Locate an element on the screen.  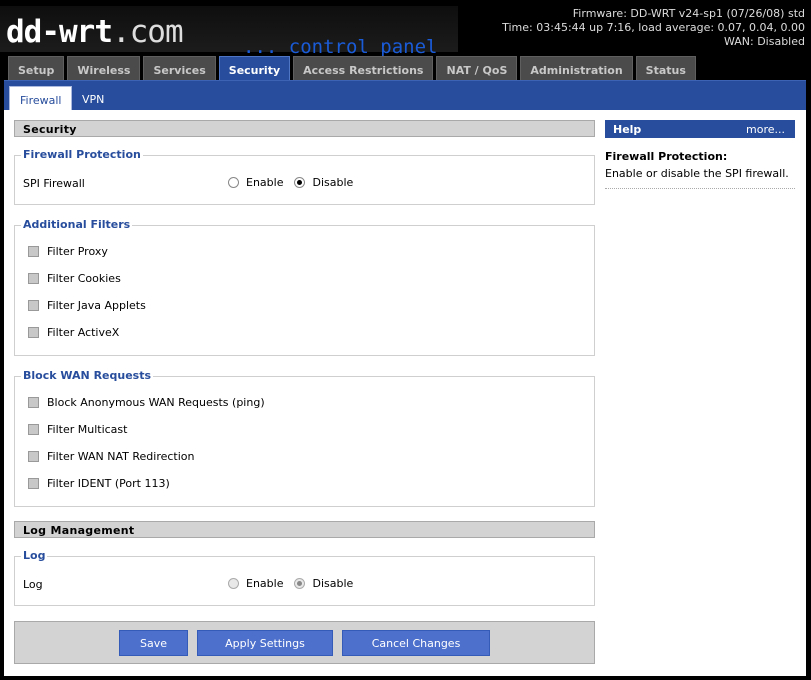
filter-multicast-label: Filter Multicast is located at coordinates (87, 429).